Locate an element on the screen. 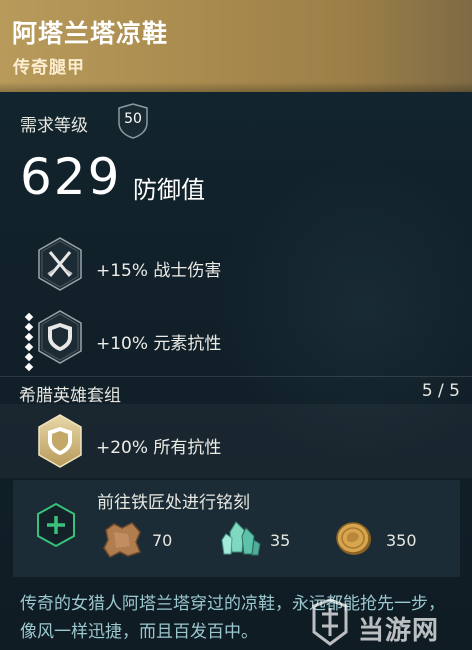 This screenshot has width=472, height=650. watermark-logo-icon is located at coordinates (330, 622).